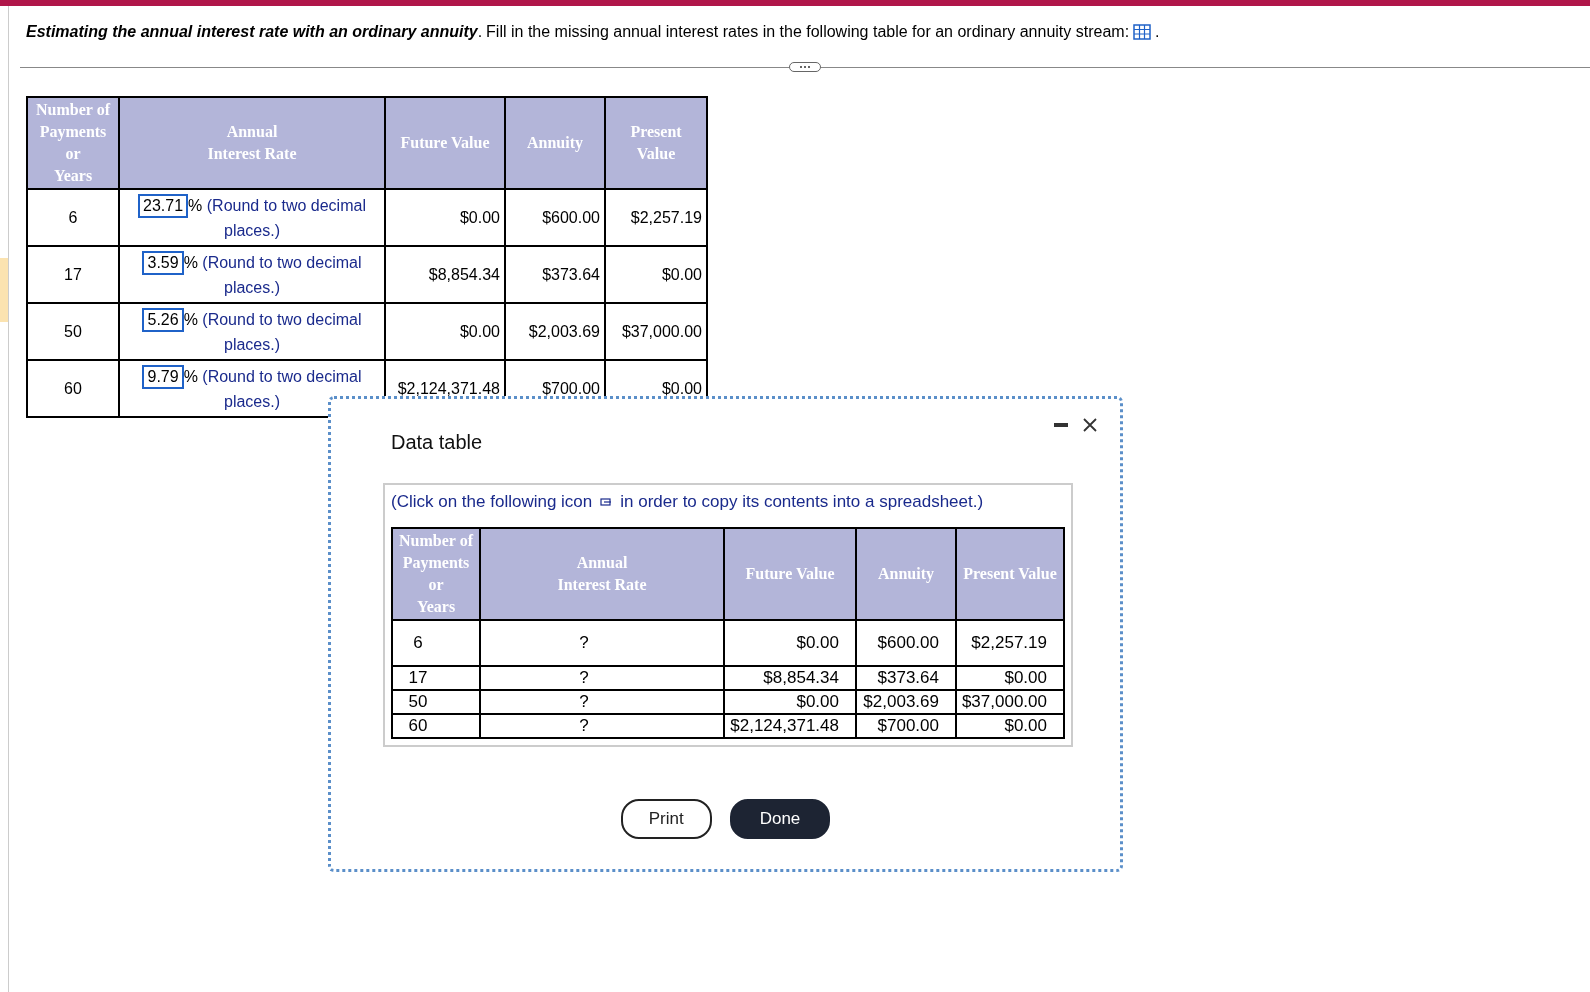 The height and width of the screenshot is (992, 1590). Describe the element at coordinates (1061, 425) in the screenshot. I see `minimize-icon` at that location.